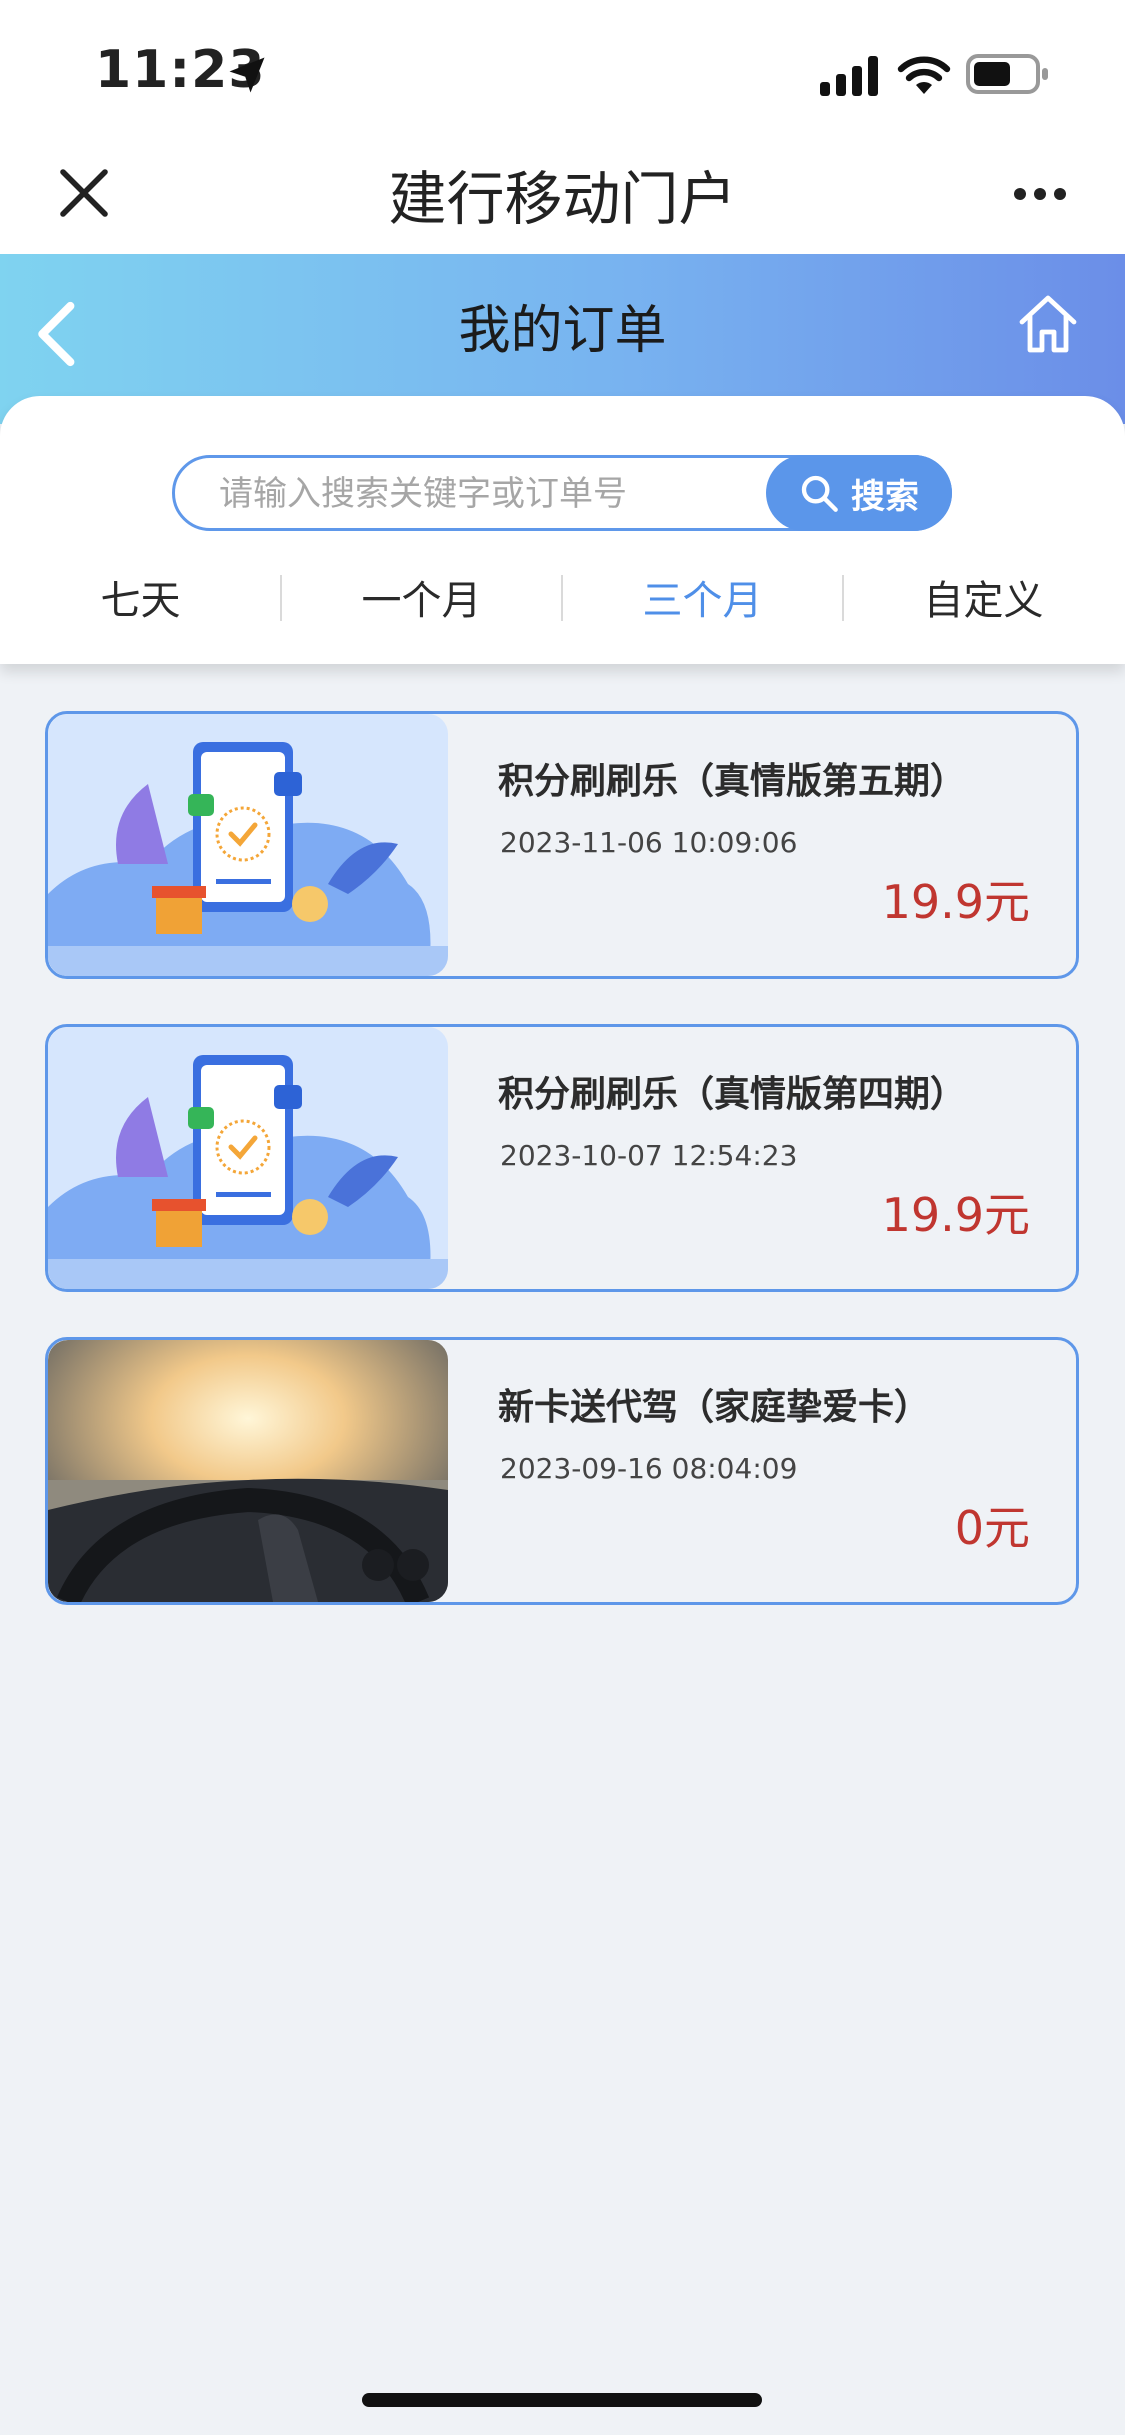 The width and height of the screenshot is (1125, 2435). Describe the element at coordinates (649, 842) in the screenshot. I see `order-time: 2023-11-06 10:09:06` at that location.